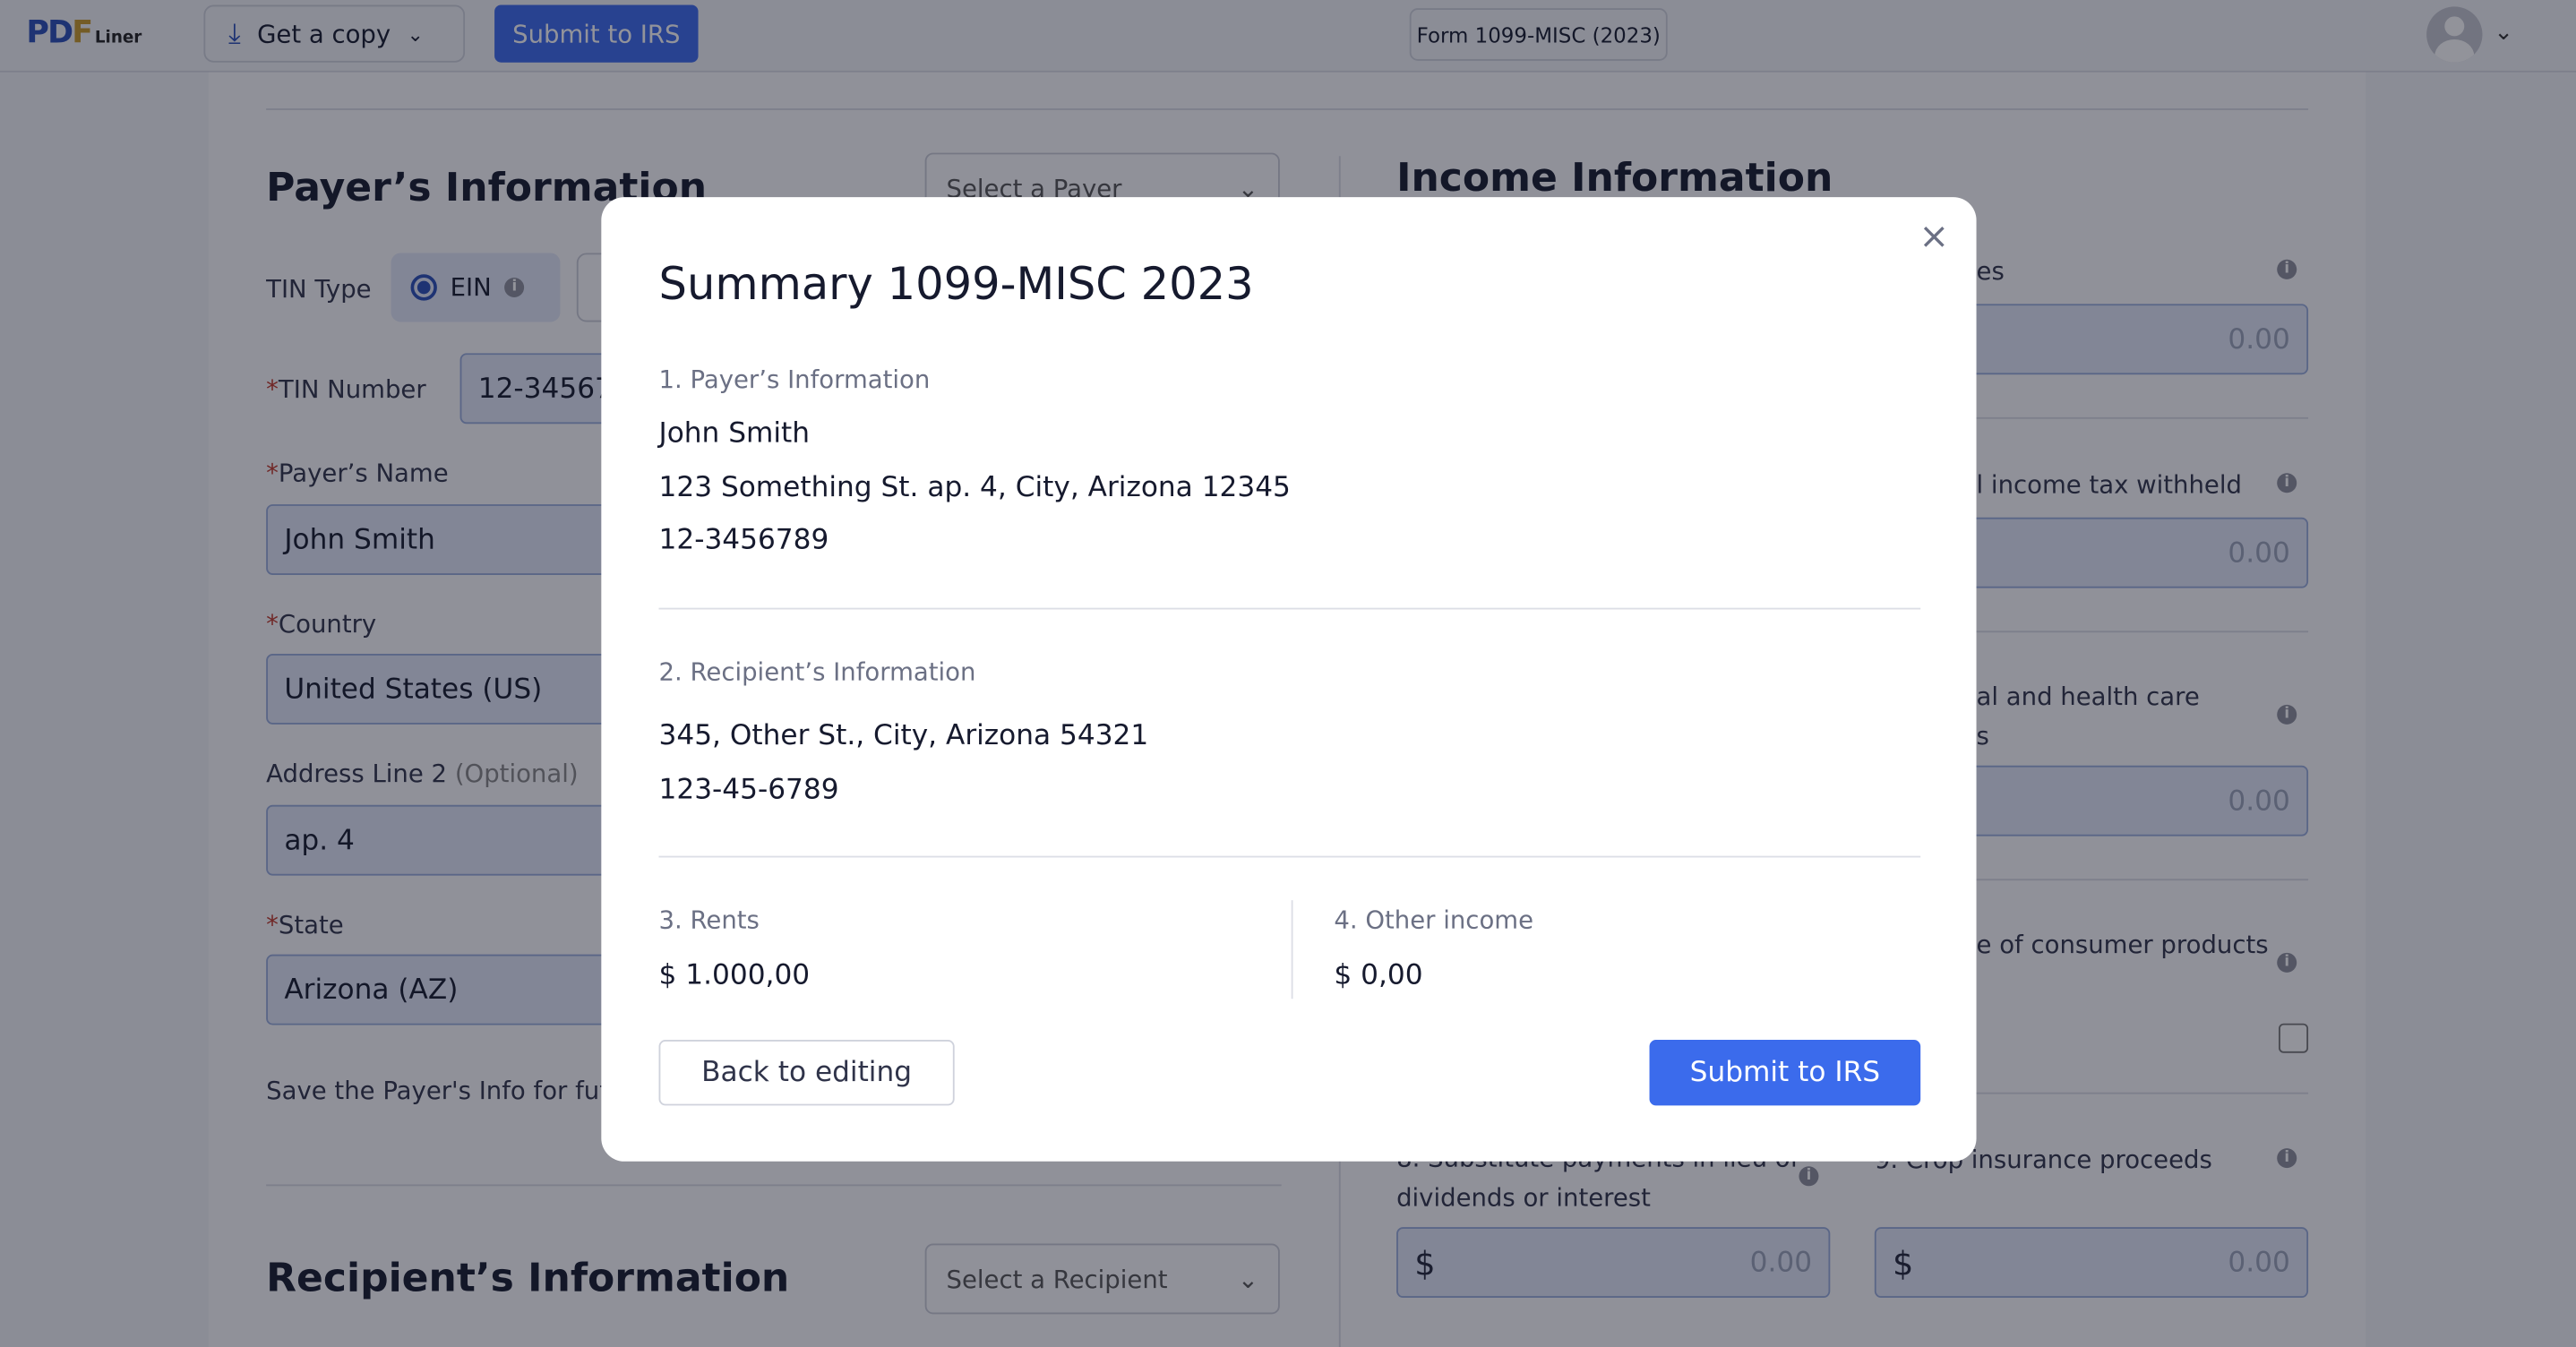 This screenshot has height=1347, width=2576. I want to click on submit-to-irs-button: Submit to IRS, so click(1785, 1073).